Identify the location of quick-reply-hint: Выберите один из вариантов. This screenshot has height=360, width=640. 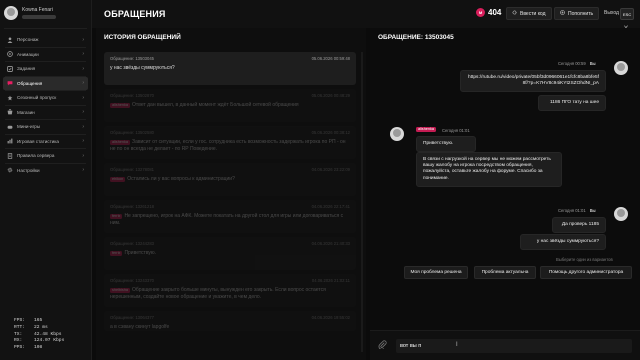
(584, 259).